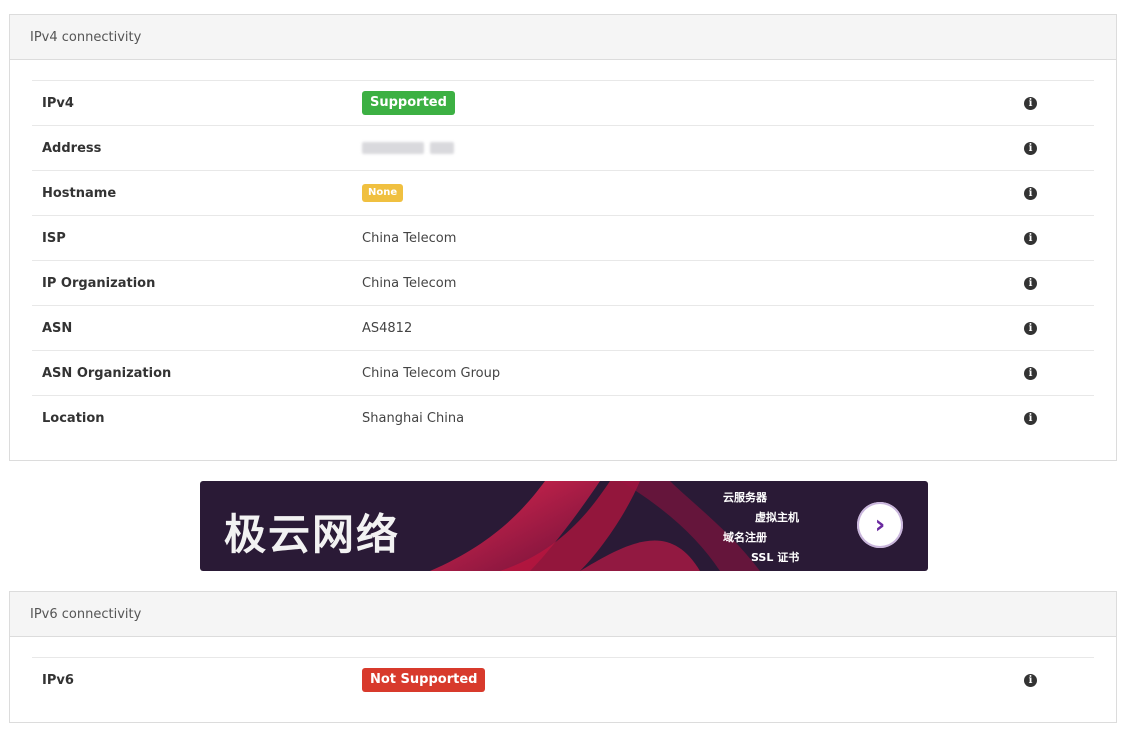 This screenshot has height=733, width=1125. I want to click on ipv4-row-ip-organization: IP Organization China Telecom i, so click(563, 282).